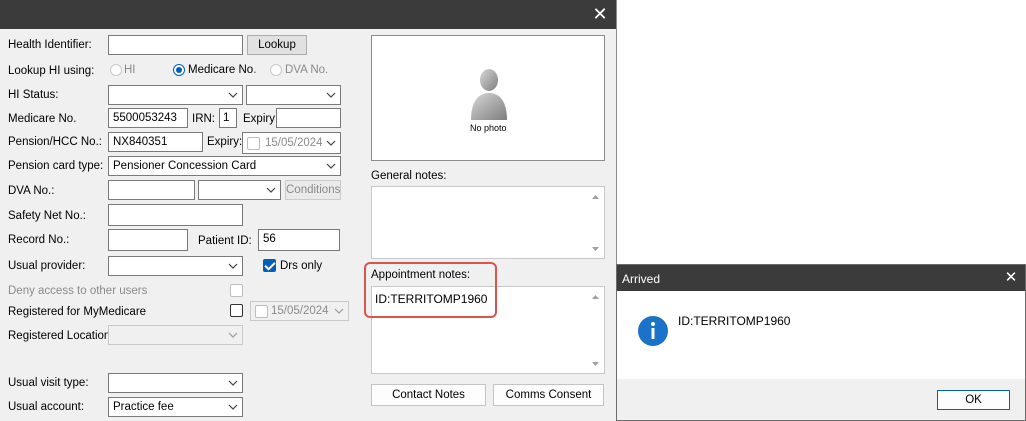 Image resolution: width=1026 pixels, height=421 pixels. I want to click on hi-status-select, so click(175, 95).